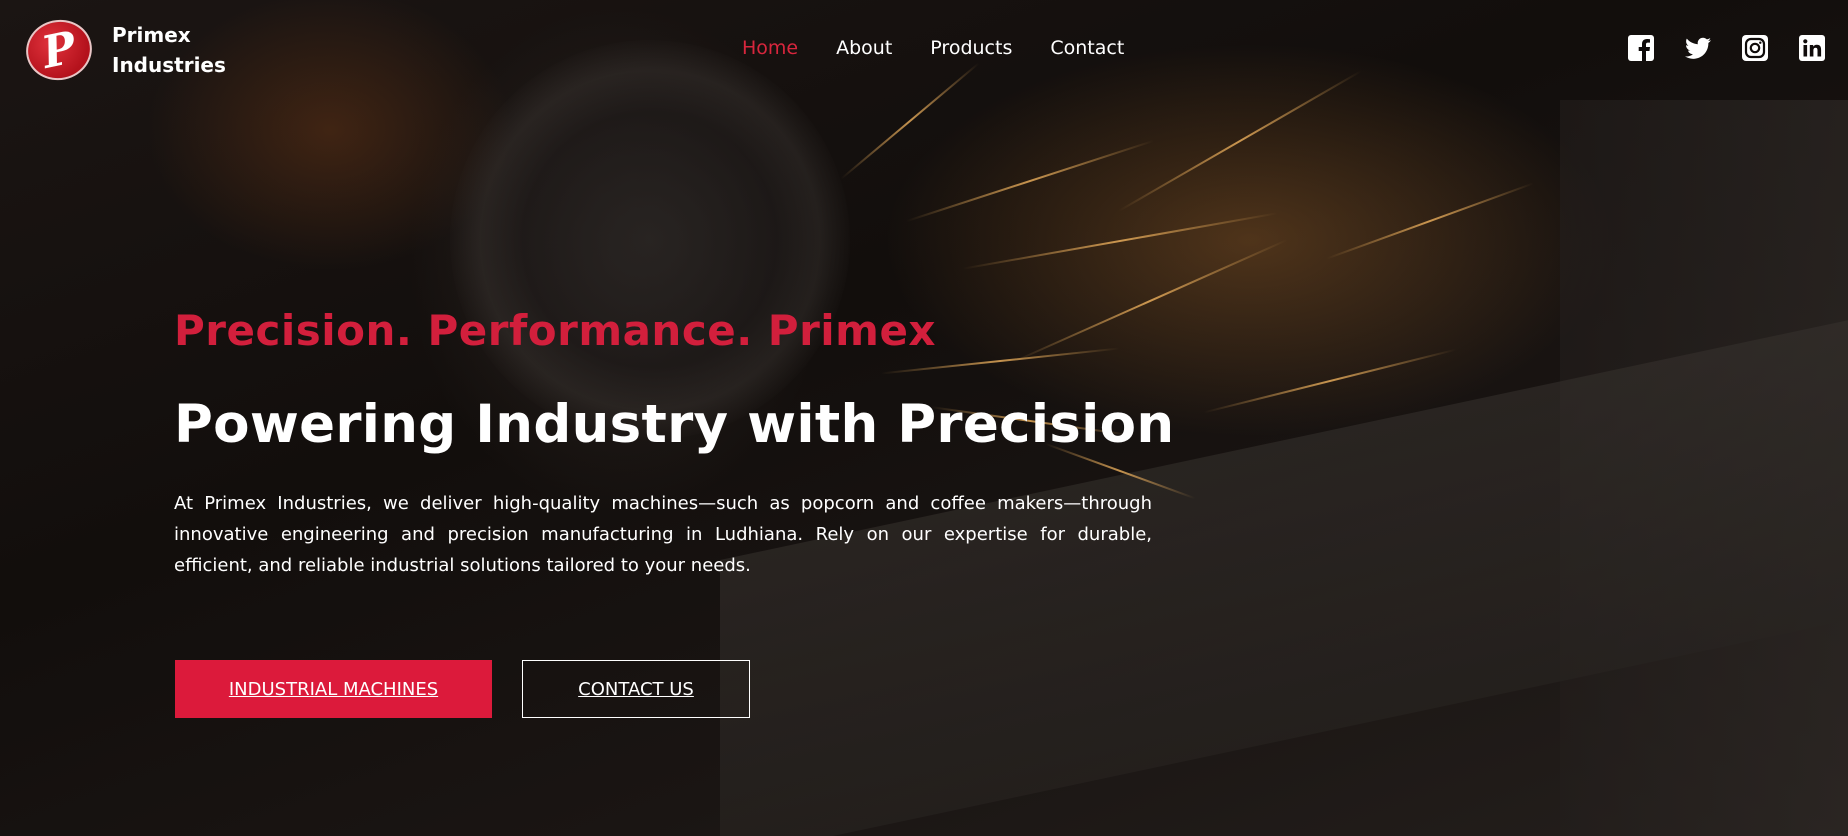 This screenshot has height=836, width=1848. Describe the element at coordinates (169, 50) in the screenshot. I see `brand-name: Primex Industries` at that location.